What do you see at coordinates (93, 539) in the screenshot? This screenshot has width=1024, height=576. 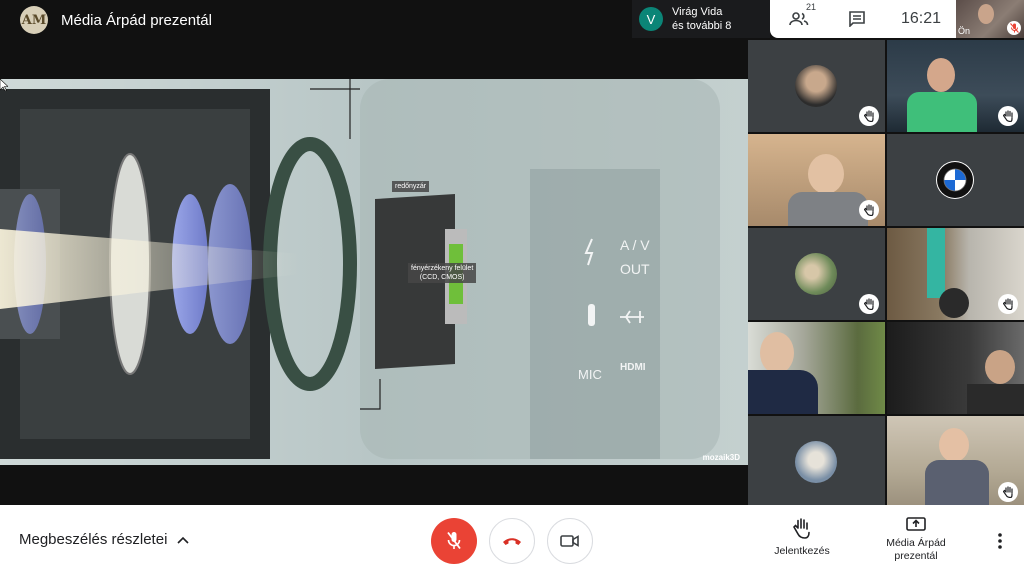 I see `meeting-details-label: Megbeszélés részletei` at bounding box center [93, 539].